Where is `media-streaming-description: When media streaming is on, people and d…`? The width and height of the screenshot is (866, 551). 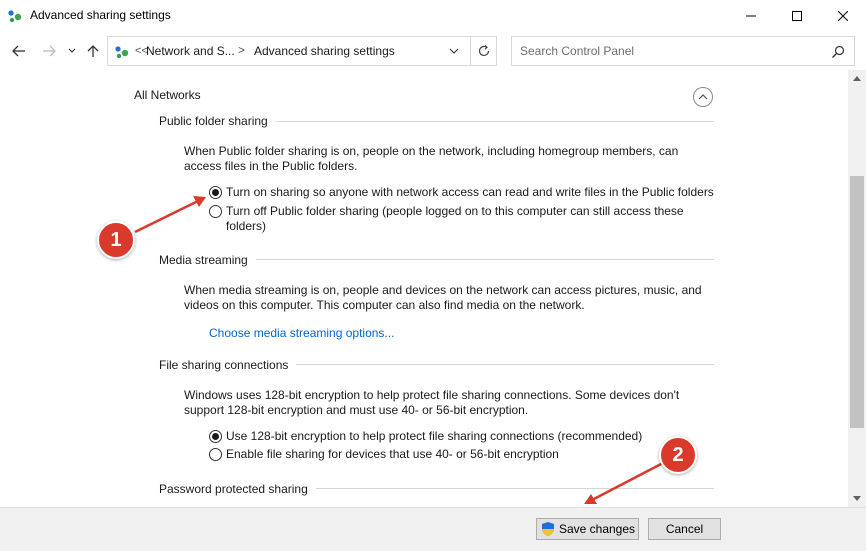 media-streaming-description: When media streaming is on, people and d… is located at coordinates (443, 297).